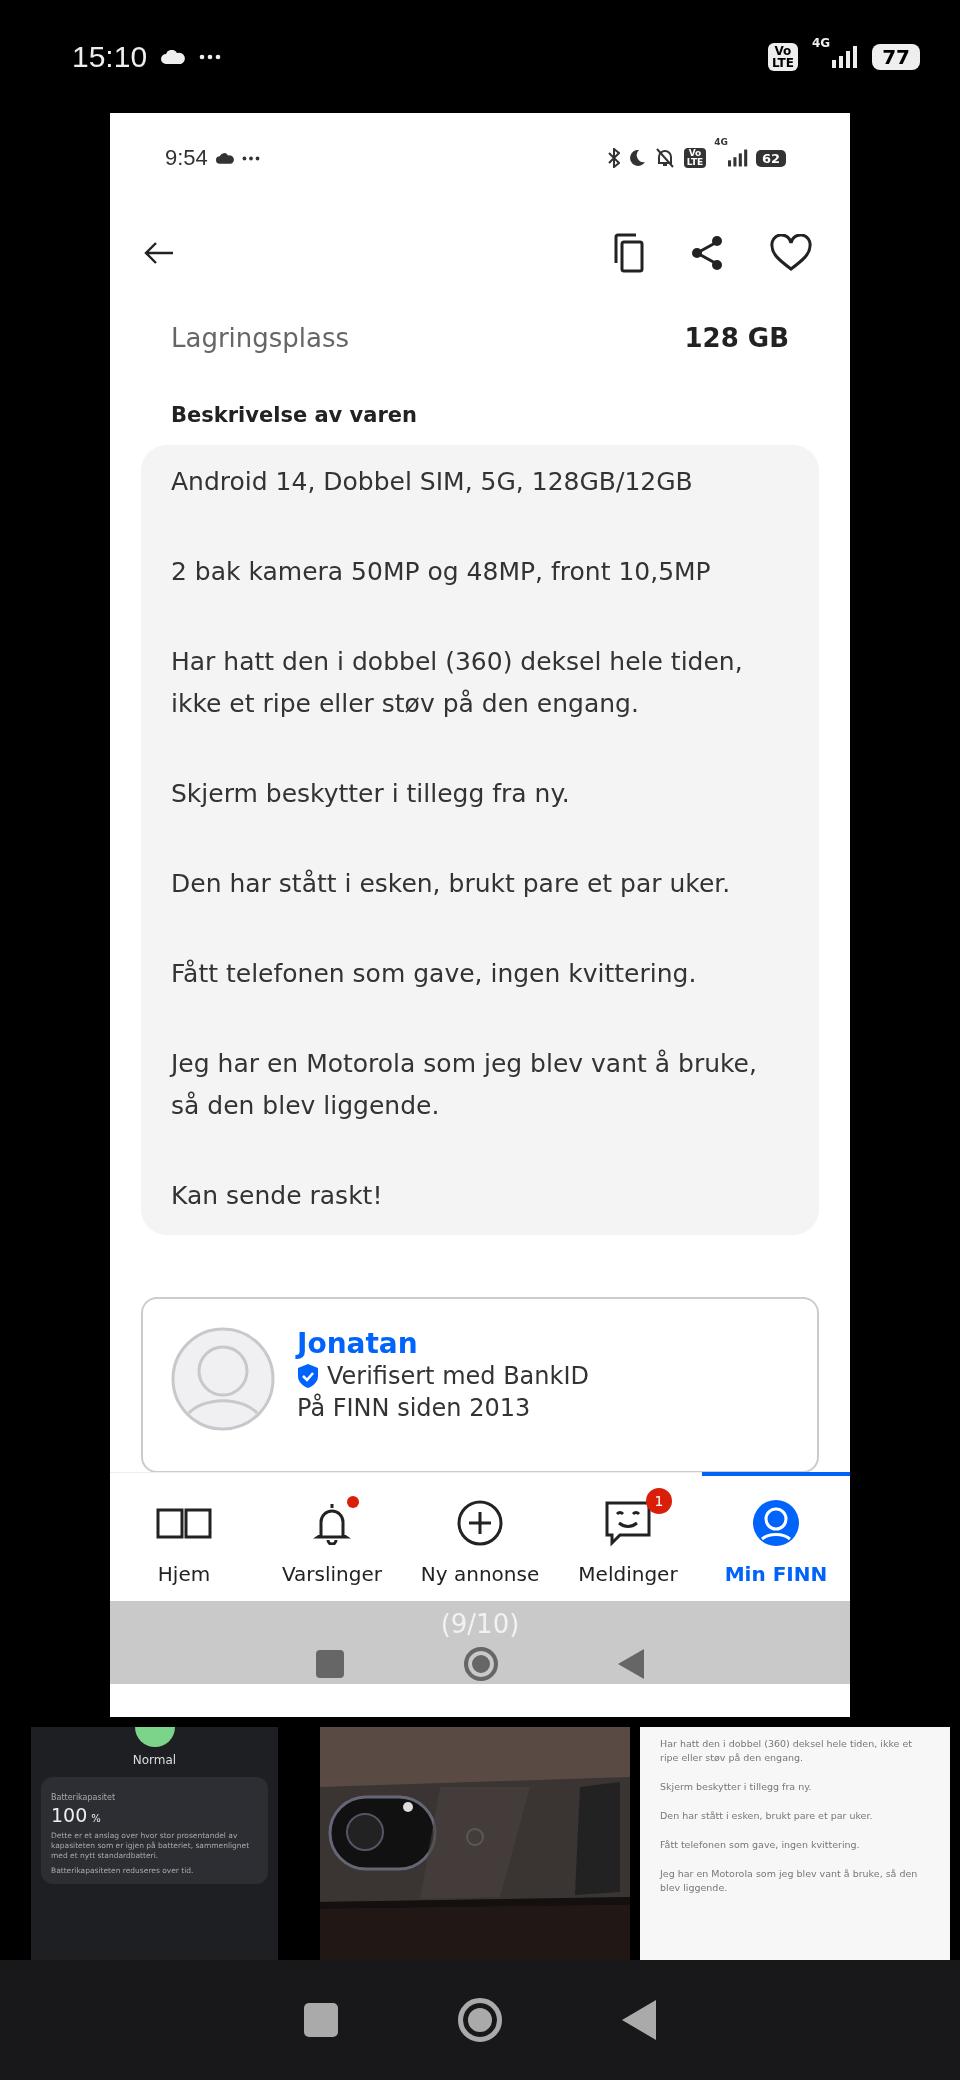 The width and height of the screenshot is (960, 2080). Describe the element at coordinates (110, 56) in the screenshot. I see `status-time: 15:10` at that location.